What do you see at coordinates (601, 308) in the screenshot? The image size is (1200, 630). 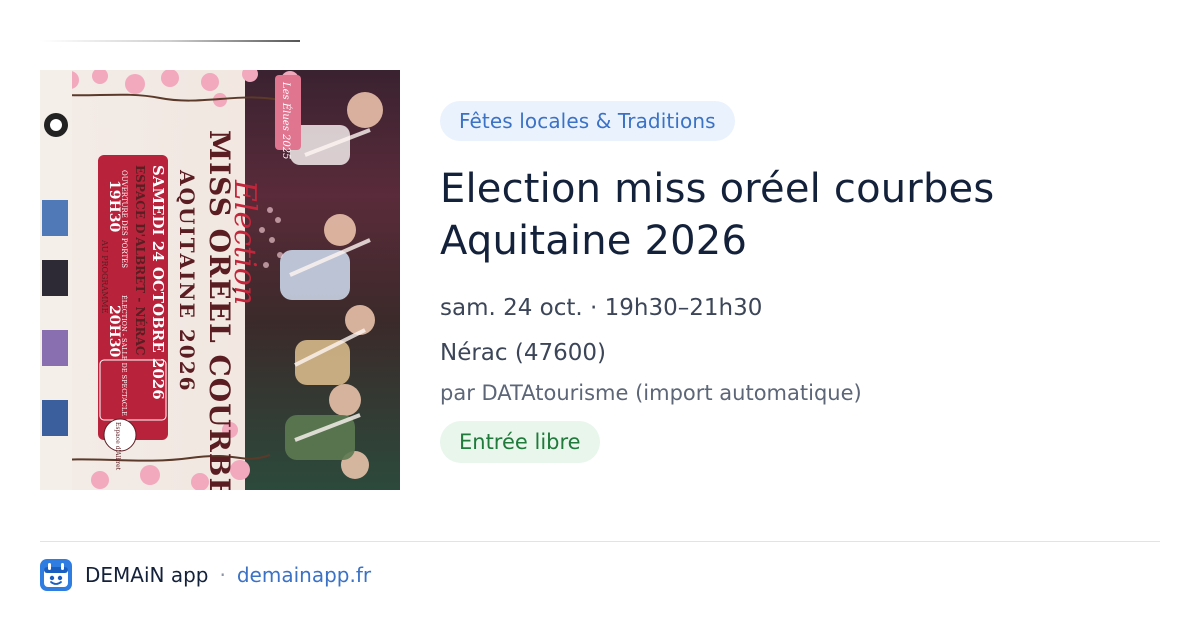 I see `event-date-time: sam. 24 oct. · 19h30–21h30` at bounding box center [601, 308].